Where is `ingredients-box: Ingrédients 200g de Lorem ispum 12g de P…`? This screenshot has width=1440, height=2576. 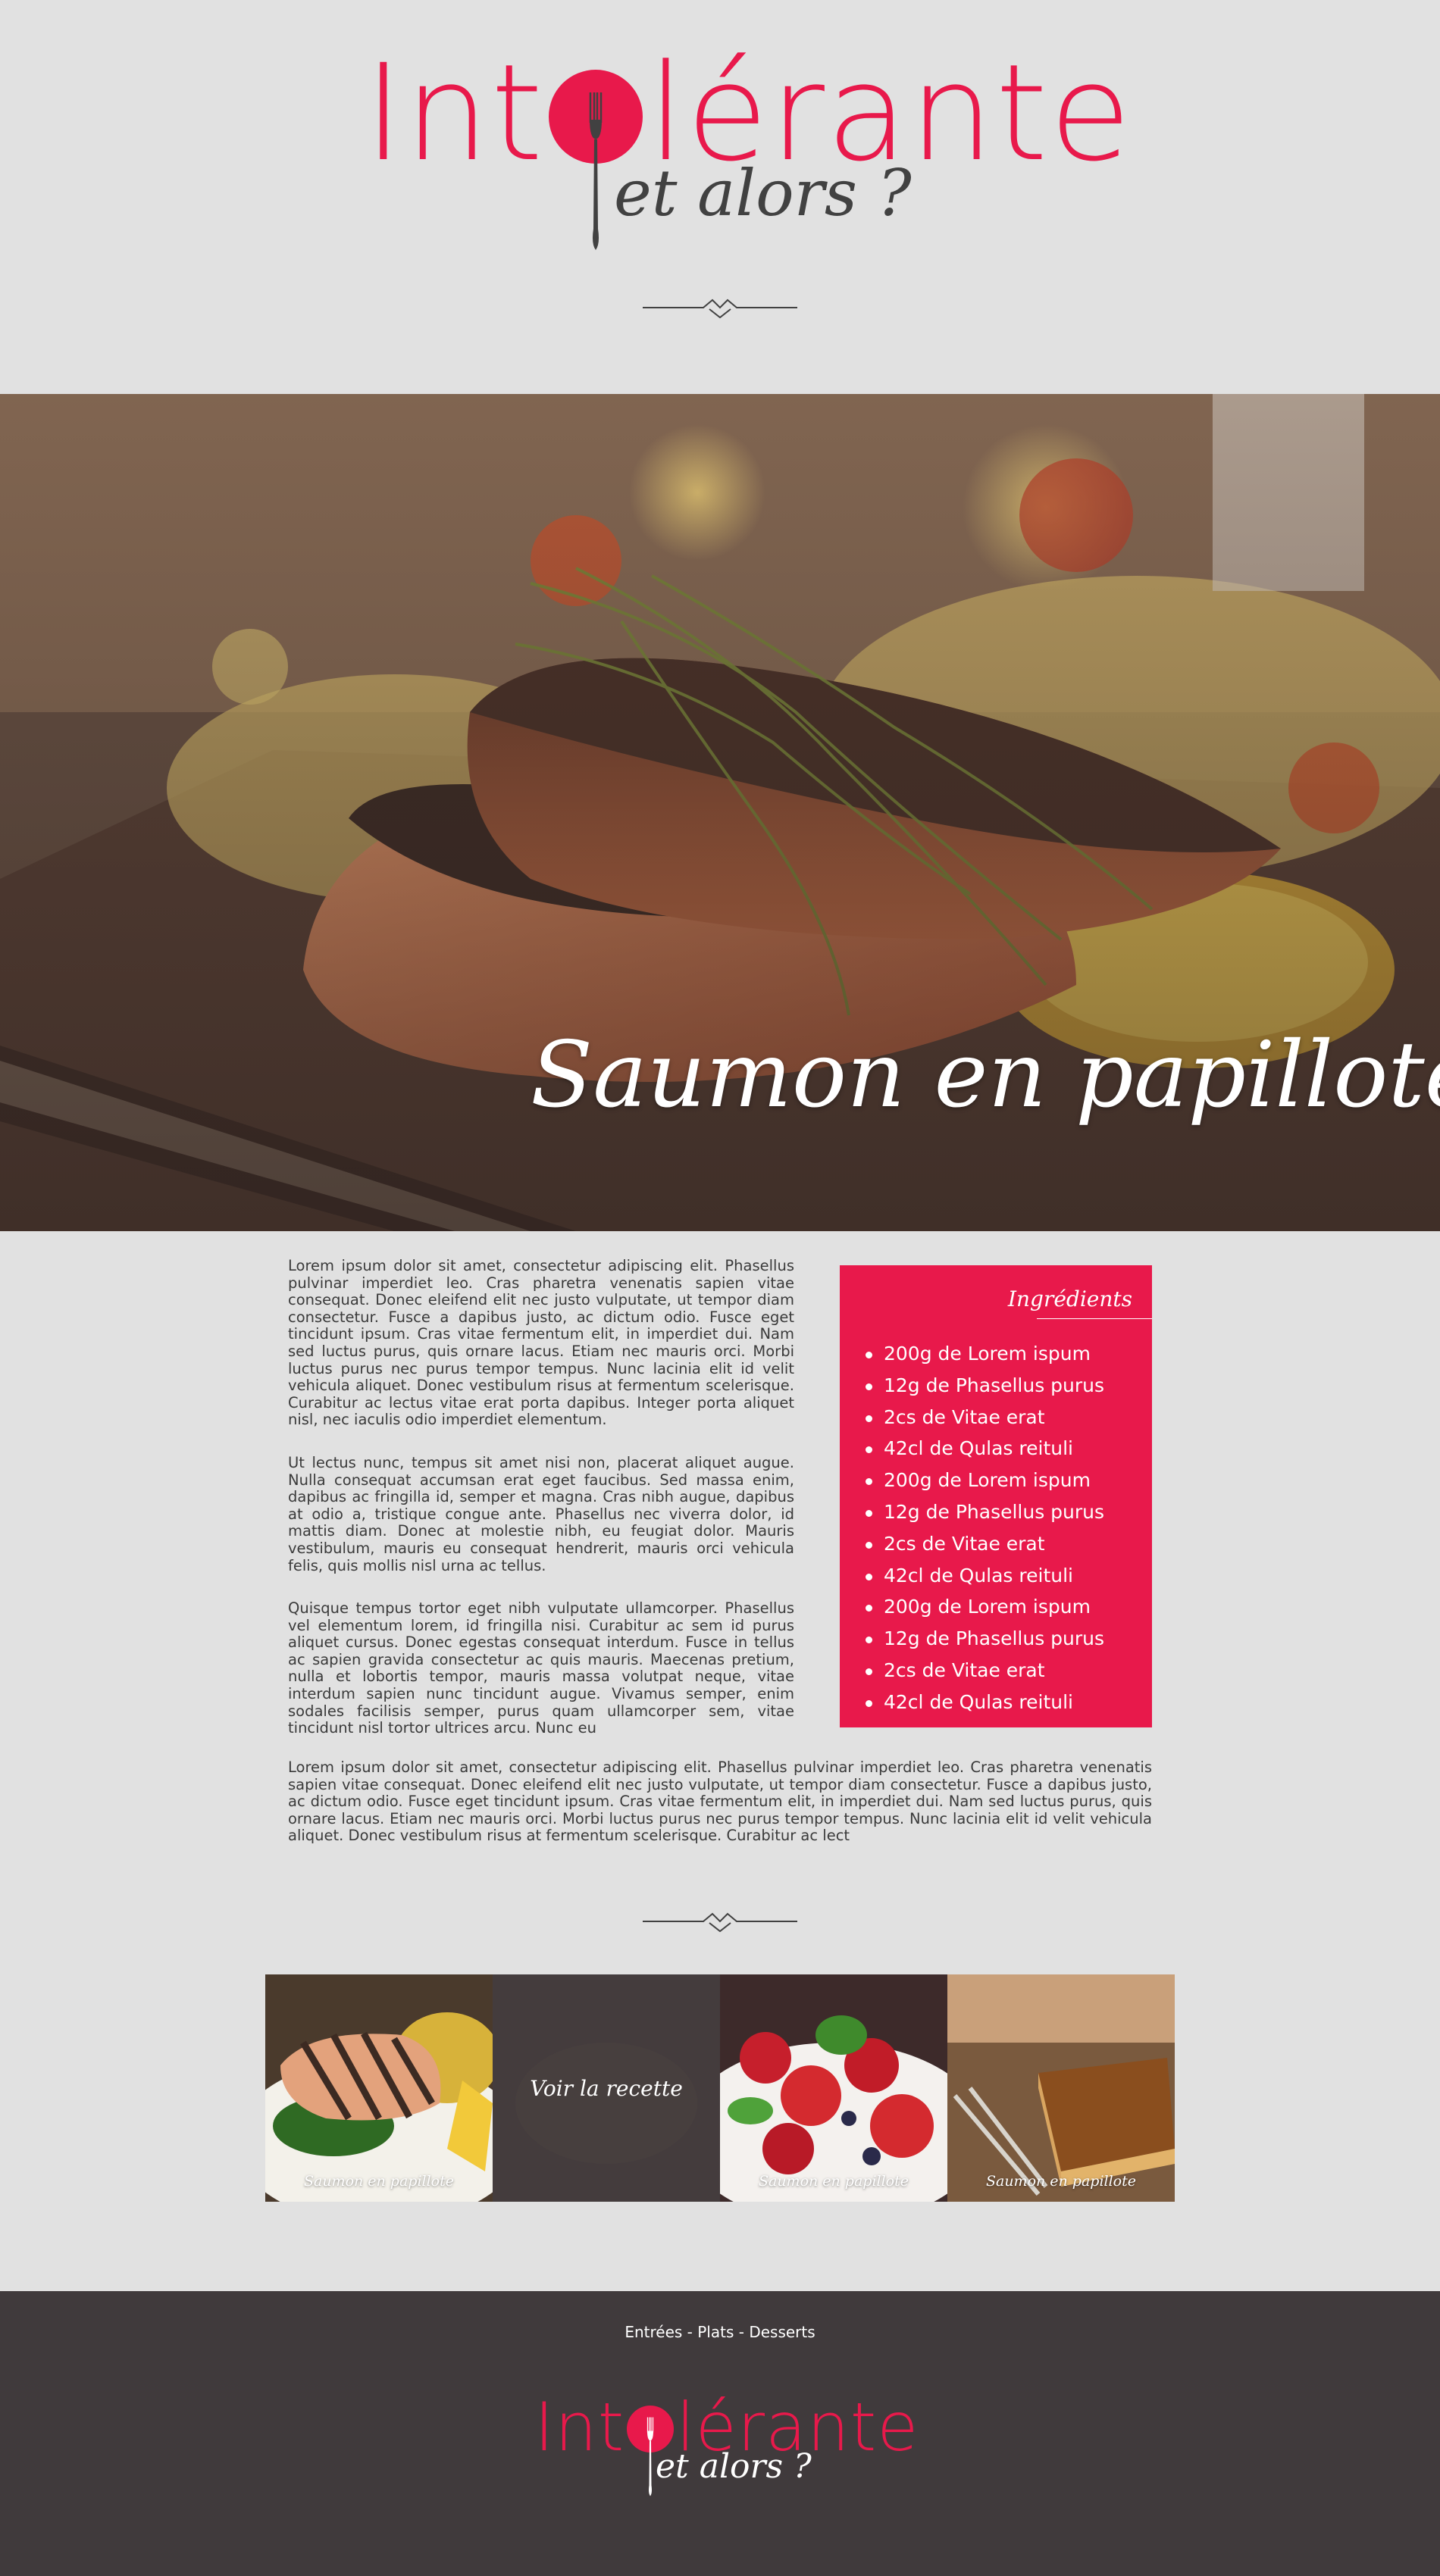
ingredients-box: Ingrédients 200g de Lorem ispum 12g de P… is located at coordinates (996, 1496).